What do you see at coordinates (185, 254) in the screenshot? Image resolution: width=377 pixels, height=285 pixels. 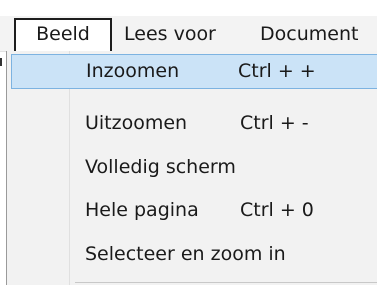 I see `menu-item-label: Selecteer en zoom in` at bounding box center [185, 254].